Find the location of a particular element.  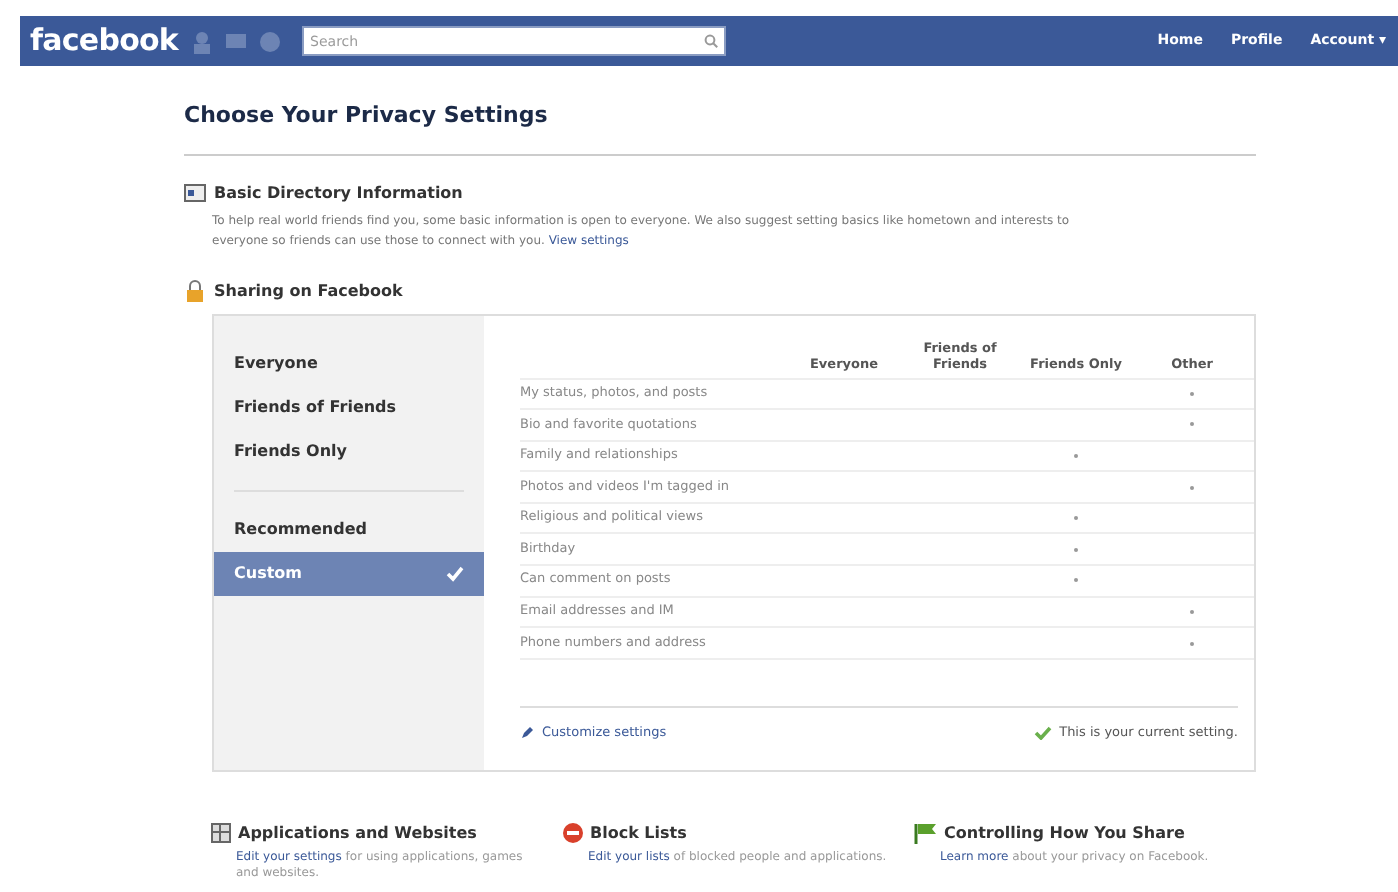

section-heading: Block Lists is located at coordinates (638, 833).